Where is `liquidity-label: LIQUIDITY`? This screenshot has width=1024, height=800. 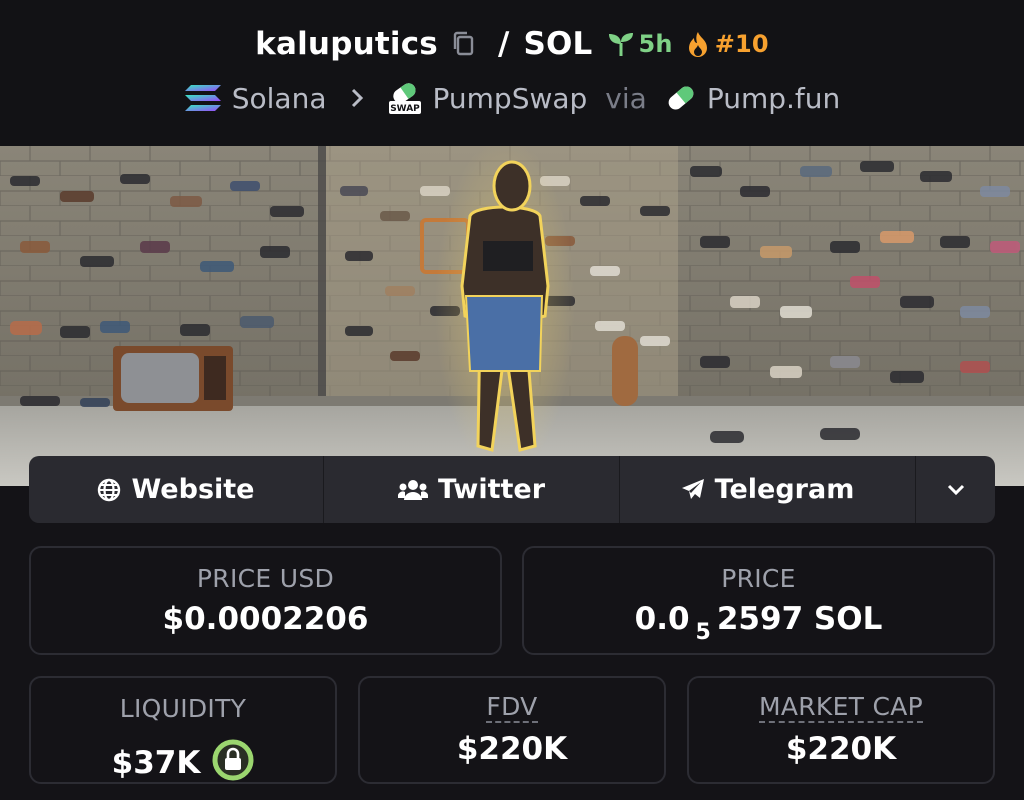 liquidity-label: LIQUIDITY is located at coordinates (183, 708).